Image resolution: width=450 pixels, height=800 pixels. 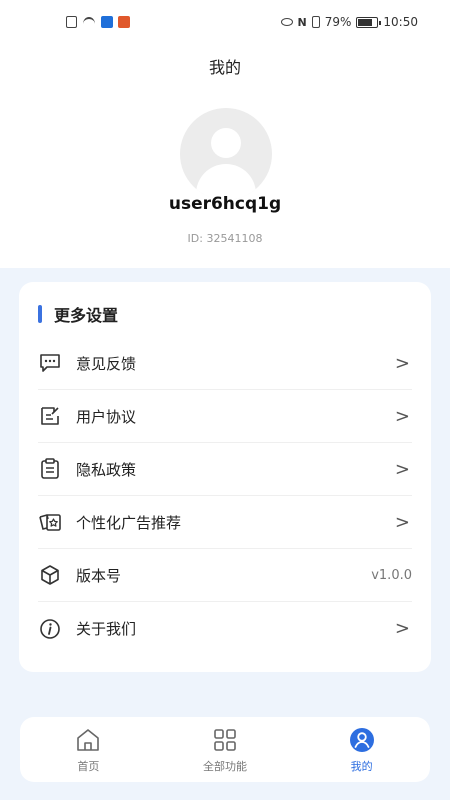 What do you see at coordinates (224, 766) in the screenshot?
I see `nav-label: 全部功能` at bounding box center [224, 766].